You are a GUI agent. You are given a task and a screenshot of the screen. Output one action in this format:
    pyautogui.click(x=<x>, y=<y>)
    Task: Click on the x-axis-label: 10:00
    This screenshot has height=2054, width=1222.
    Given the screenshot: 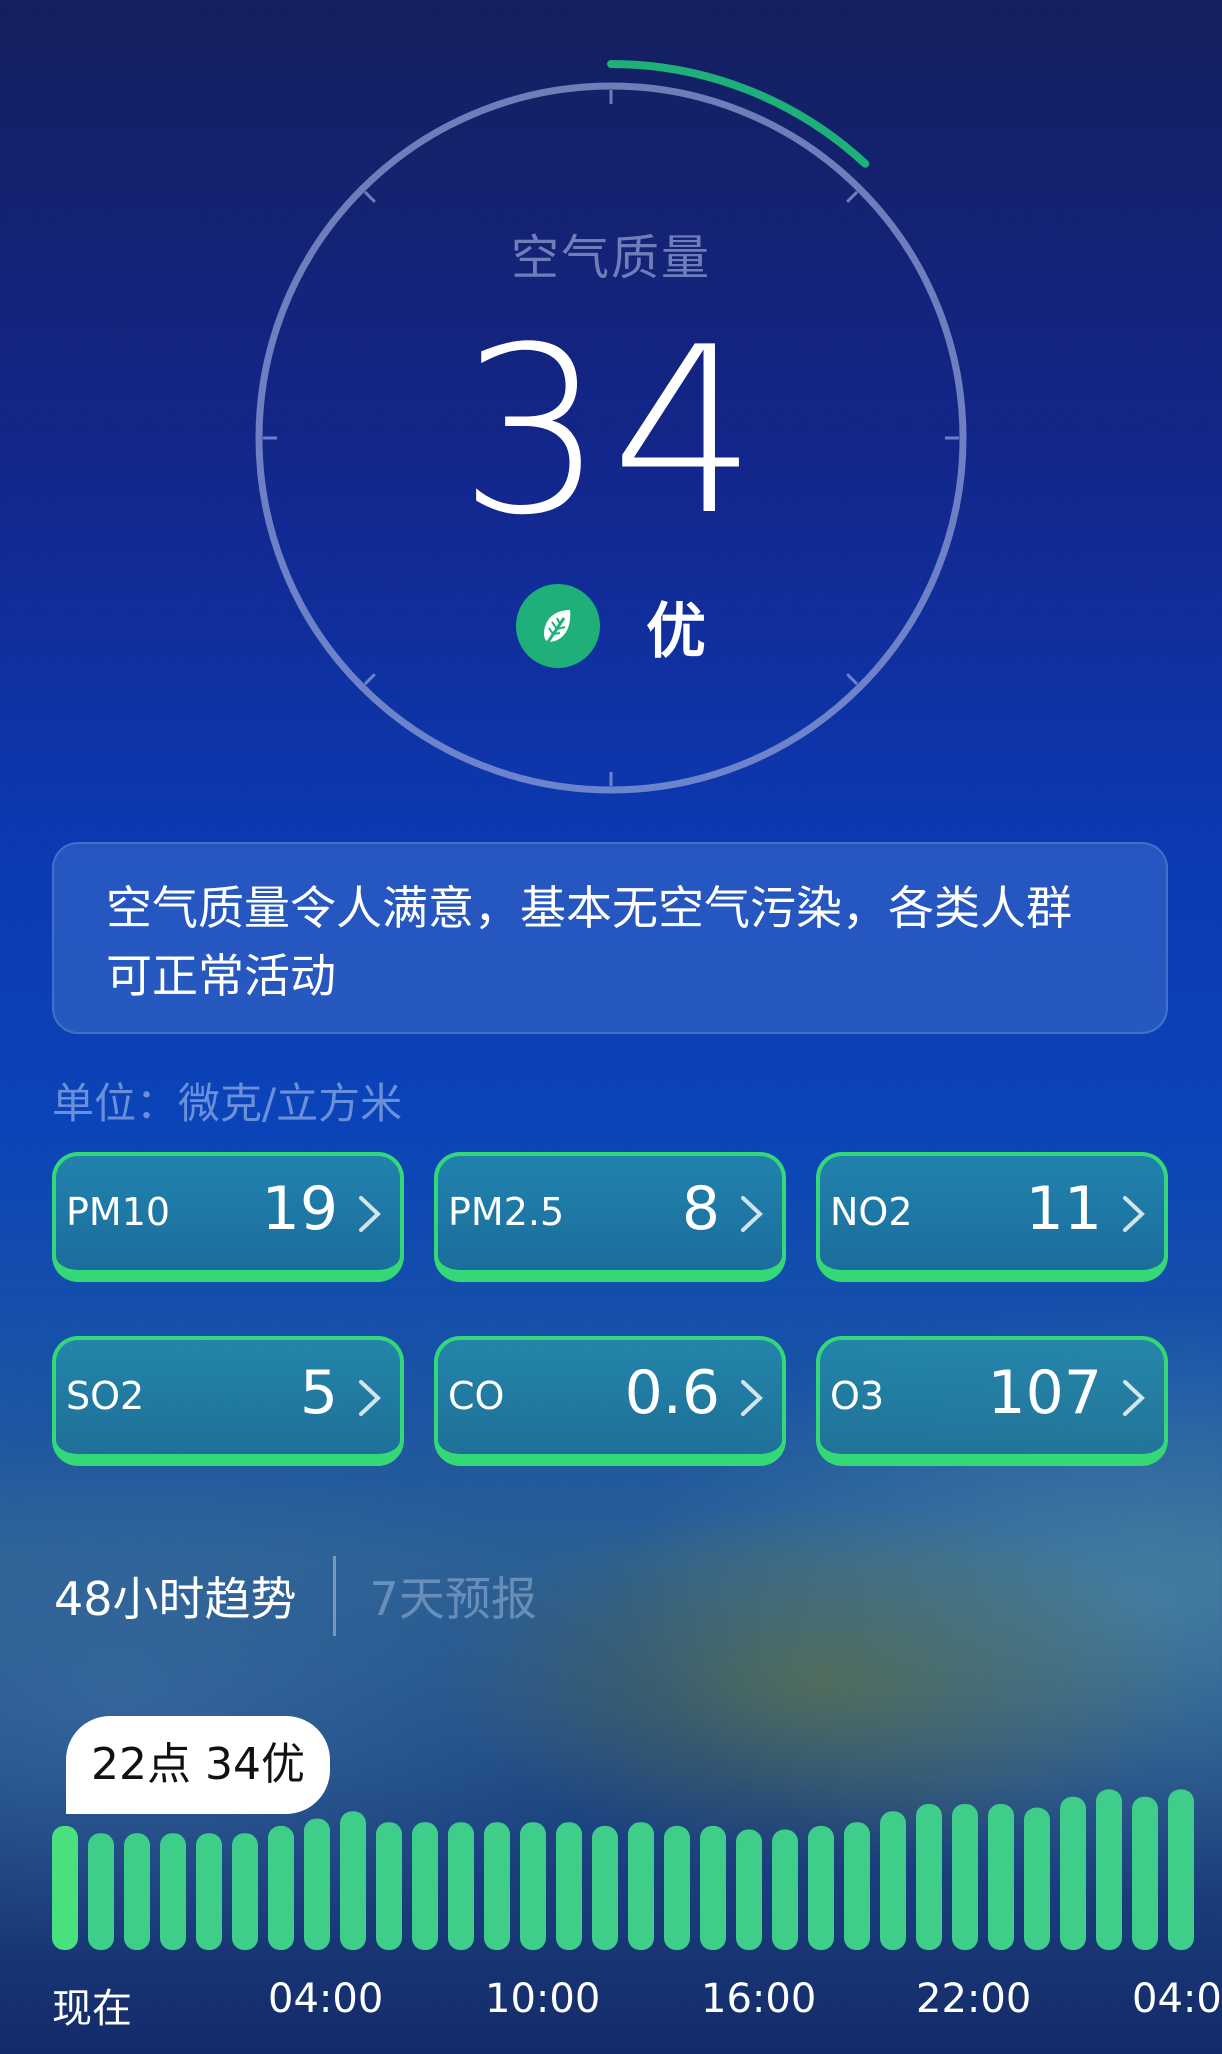 What is the action you would take?
    pyautogui.click(x=543, y=1999)
    